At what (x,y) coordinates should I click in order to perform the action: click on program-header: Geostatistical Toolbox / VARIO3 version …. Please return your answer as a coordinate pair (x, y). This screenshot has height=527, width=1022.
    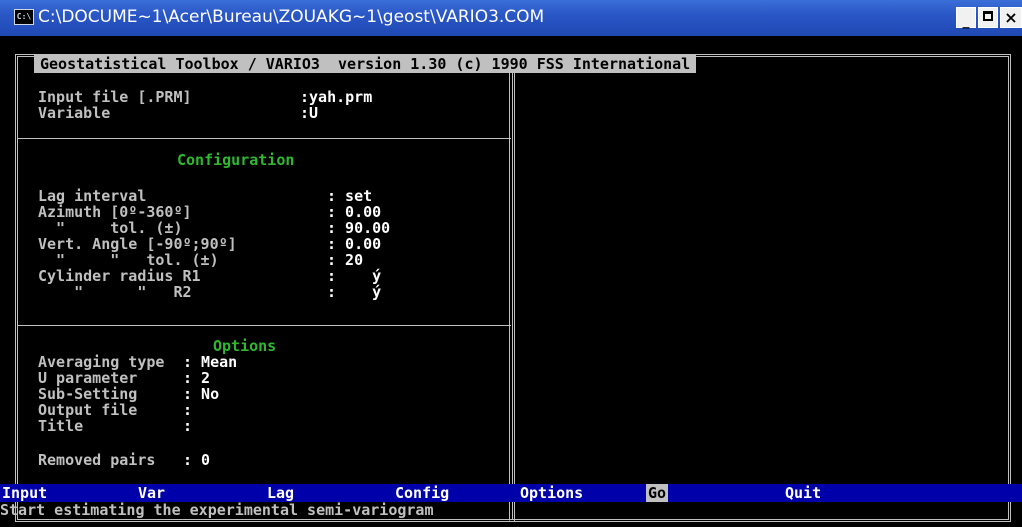
    Looking at the image, I should click on (365, 64).